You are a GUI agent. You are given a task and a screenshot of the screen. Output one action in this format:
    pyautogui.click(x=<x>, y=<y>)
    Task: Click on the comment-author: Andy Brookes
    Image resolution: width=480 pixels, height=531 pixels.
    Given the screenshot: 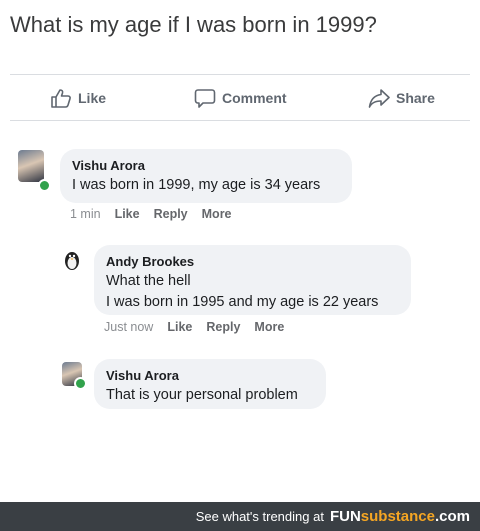 What is the action you would take?
    pyautogui.click(x=252, y=262)
    